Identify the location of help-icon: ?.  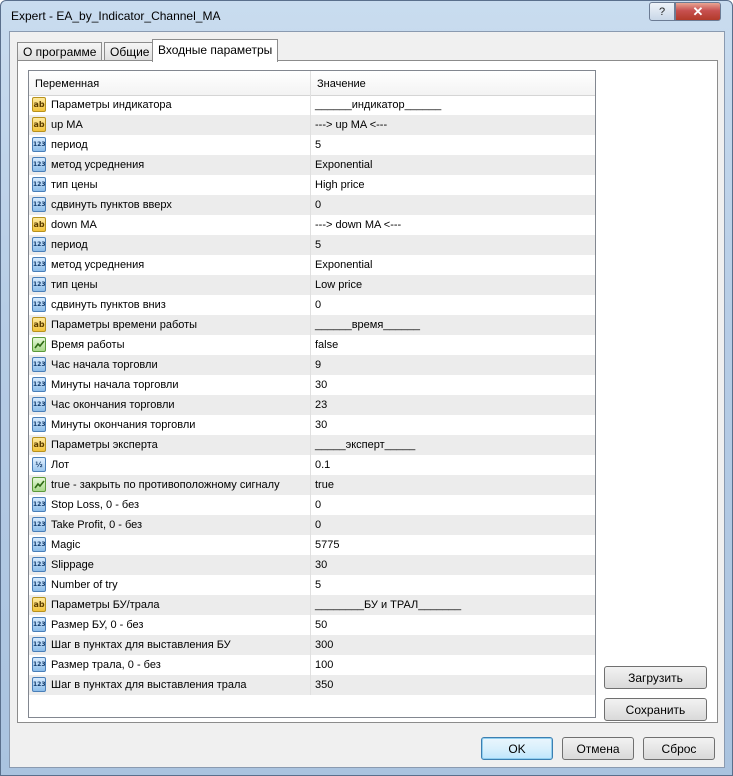
(662, 11).